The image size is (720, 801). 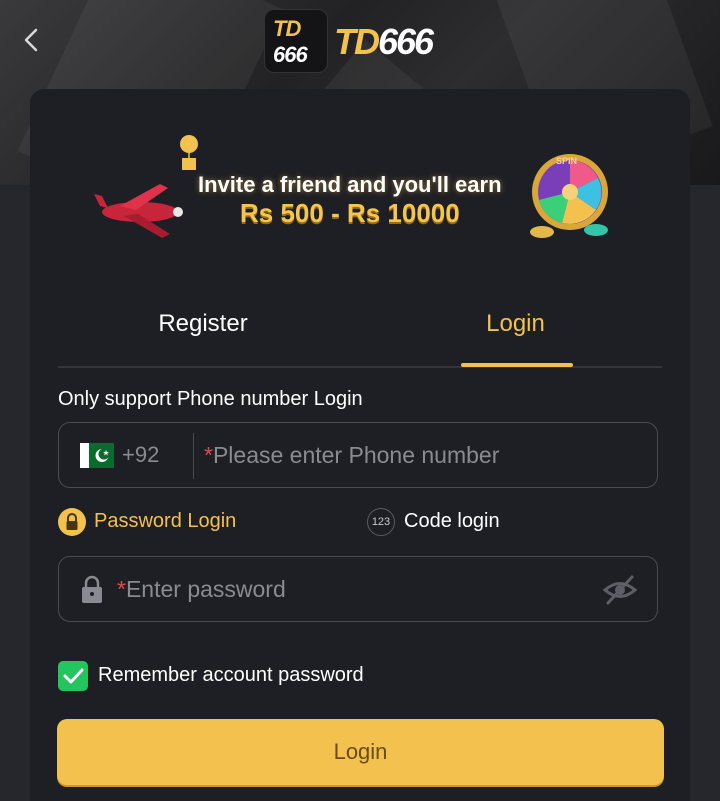 I want to click on password-login-label: Password Login, so click(x=165, y=521).